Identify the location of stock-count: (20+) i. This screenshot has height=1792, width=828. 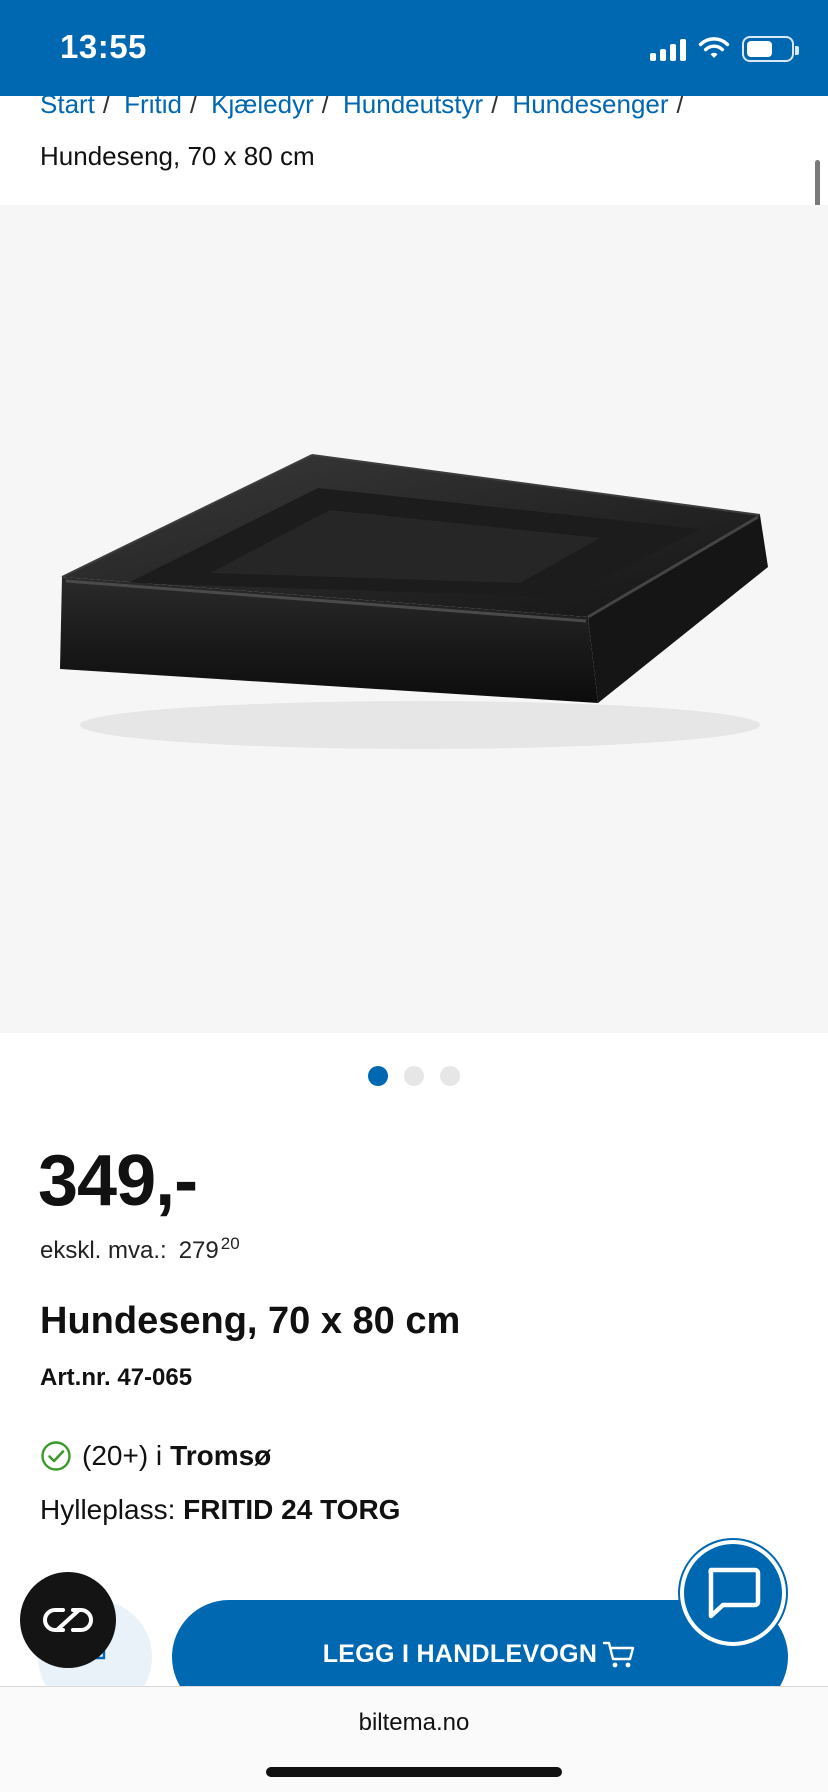
(122, 1455).